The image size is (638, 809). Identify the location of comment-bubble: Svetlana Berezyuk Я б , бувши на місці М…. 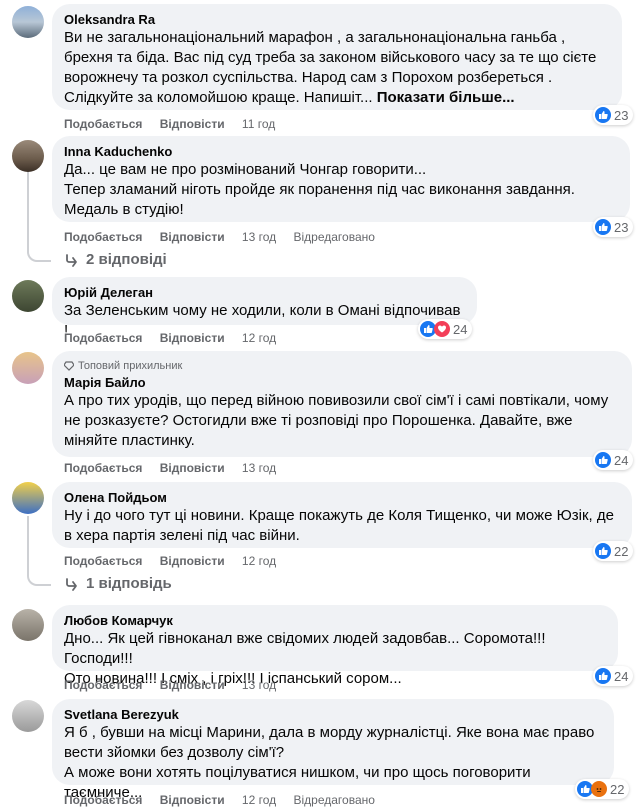
(333, 750).